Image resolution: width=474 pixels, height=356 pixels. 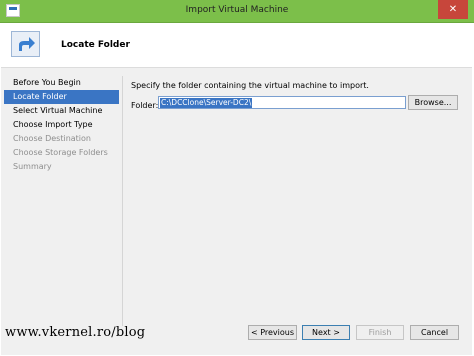 What do you see at coordinates (25, 44) in the screenshot?
I see `import-arrow-icon` at bounding box center [25, 44].